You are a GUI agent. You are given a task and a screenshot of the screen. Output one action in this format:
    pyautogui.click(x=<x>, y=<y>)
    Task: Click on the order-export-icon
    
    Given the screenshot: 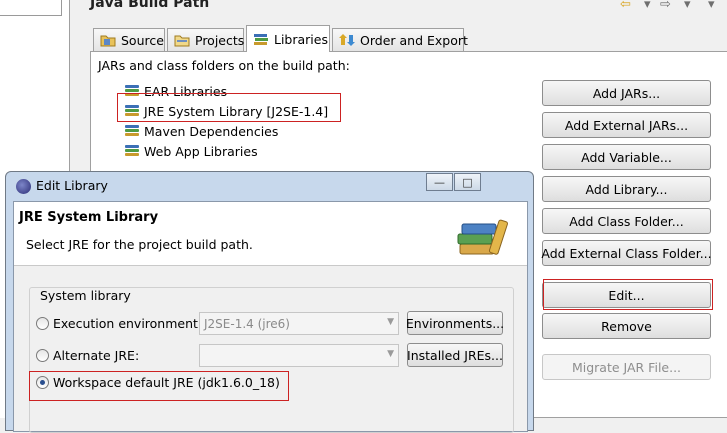 What is the action you would take?
    pyautogui.click(x=347, y=40)
    